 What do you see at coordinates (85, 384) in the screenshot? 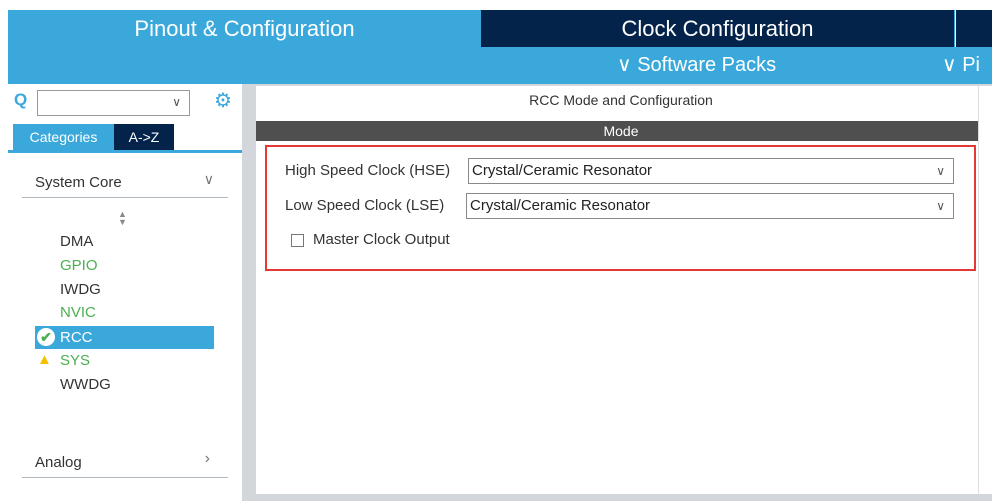
I see `list-item-wwdg: WWDG` at bounding box center [85, 384].